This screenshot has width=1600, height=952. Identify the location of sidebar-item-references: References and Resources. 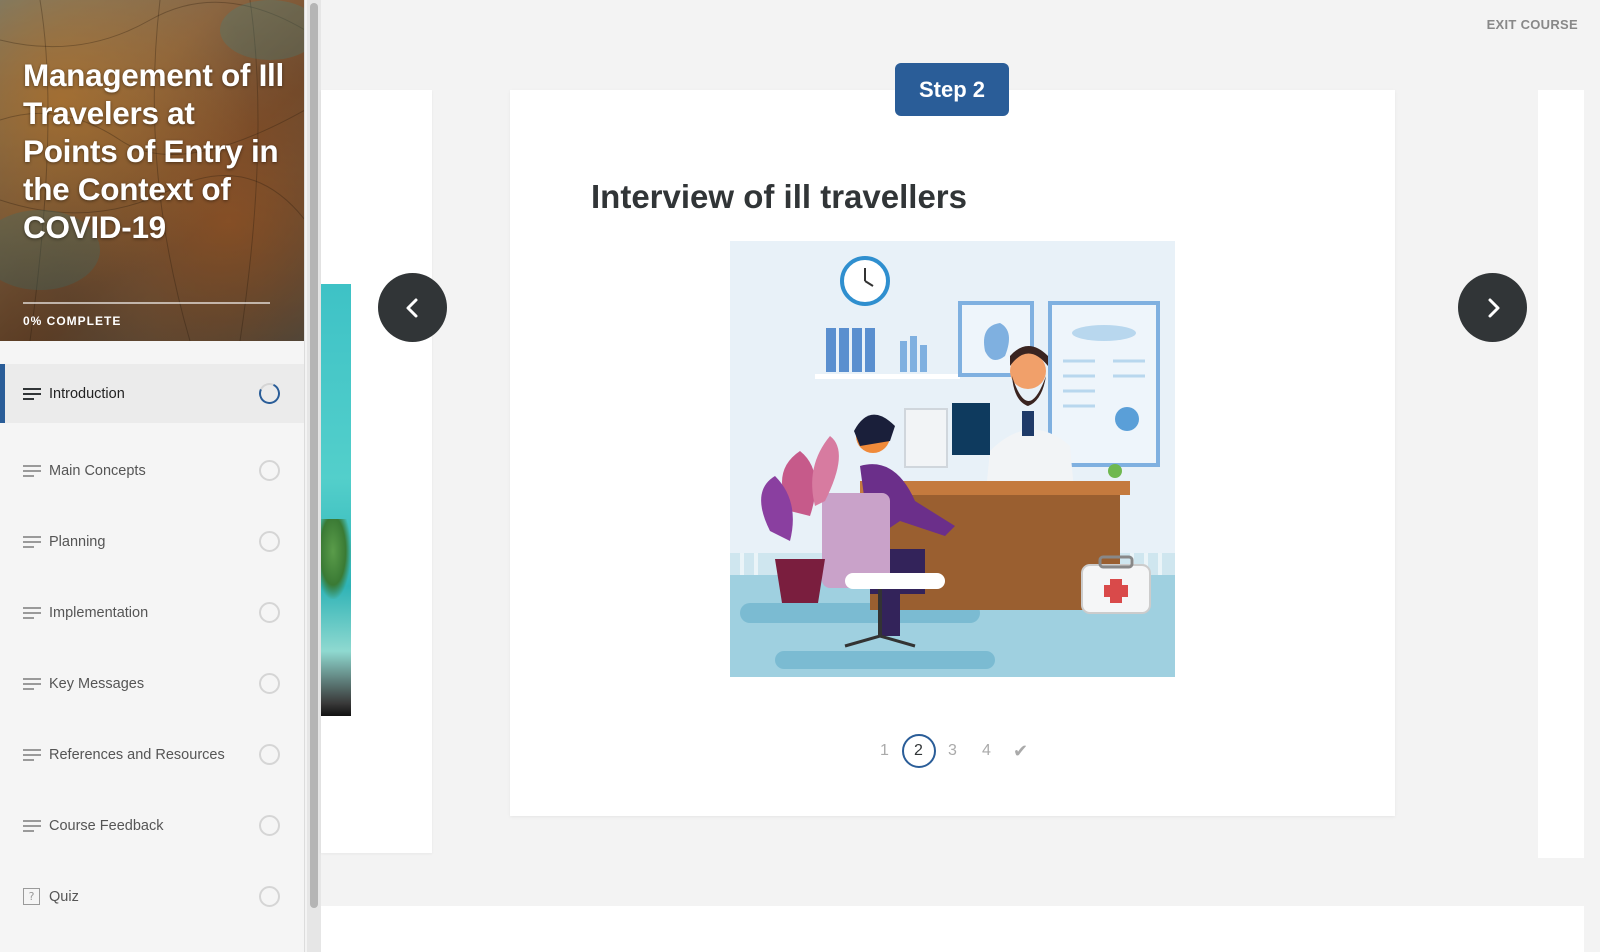
(152, 754).